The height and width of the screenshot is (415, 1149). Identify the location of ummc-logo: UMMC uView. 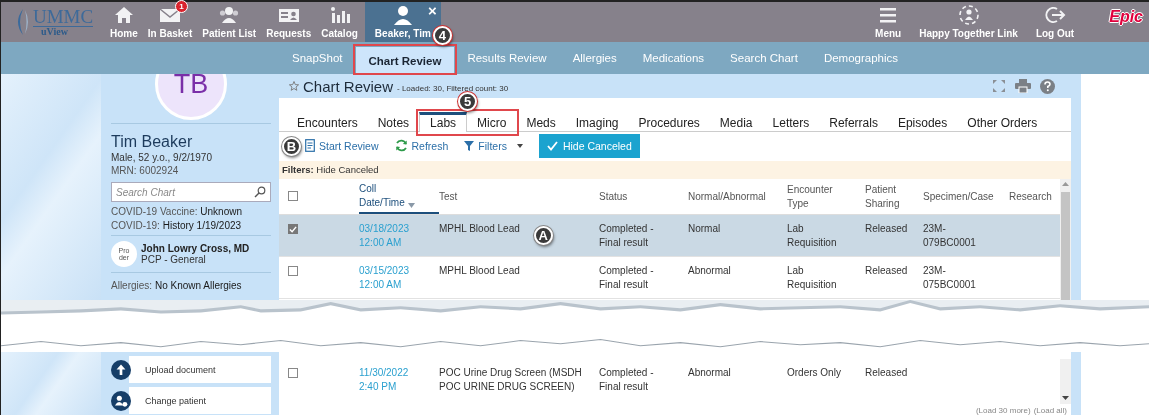
(53, 22).